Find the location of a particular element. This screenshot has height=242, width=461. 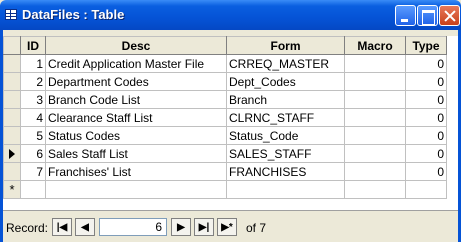

table-row: 2 Department Codes Dept_Codes 0 is located at coordinates (225, 81).